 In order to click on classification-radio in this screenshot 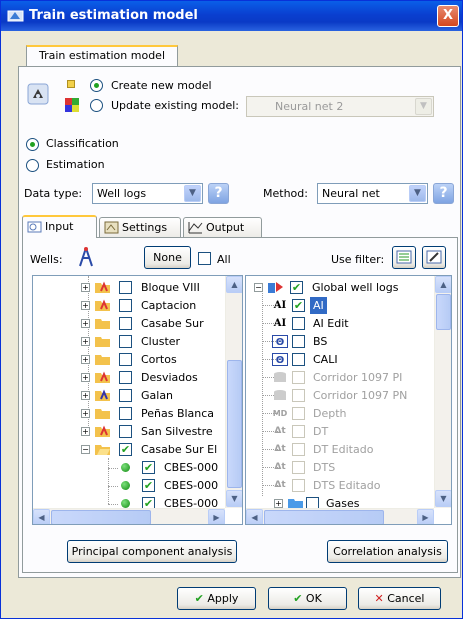, I will do `click(32, 144)`.